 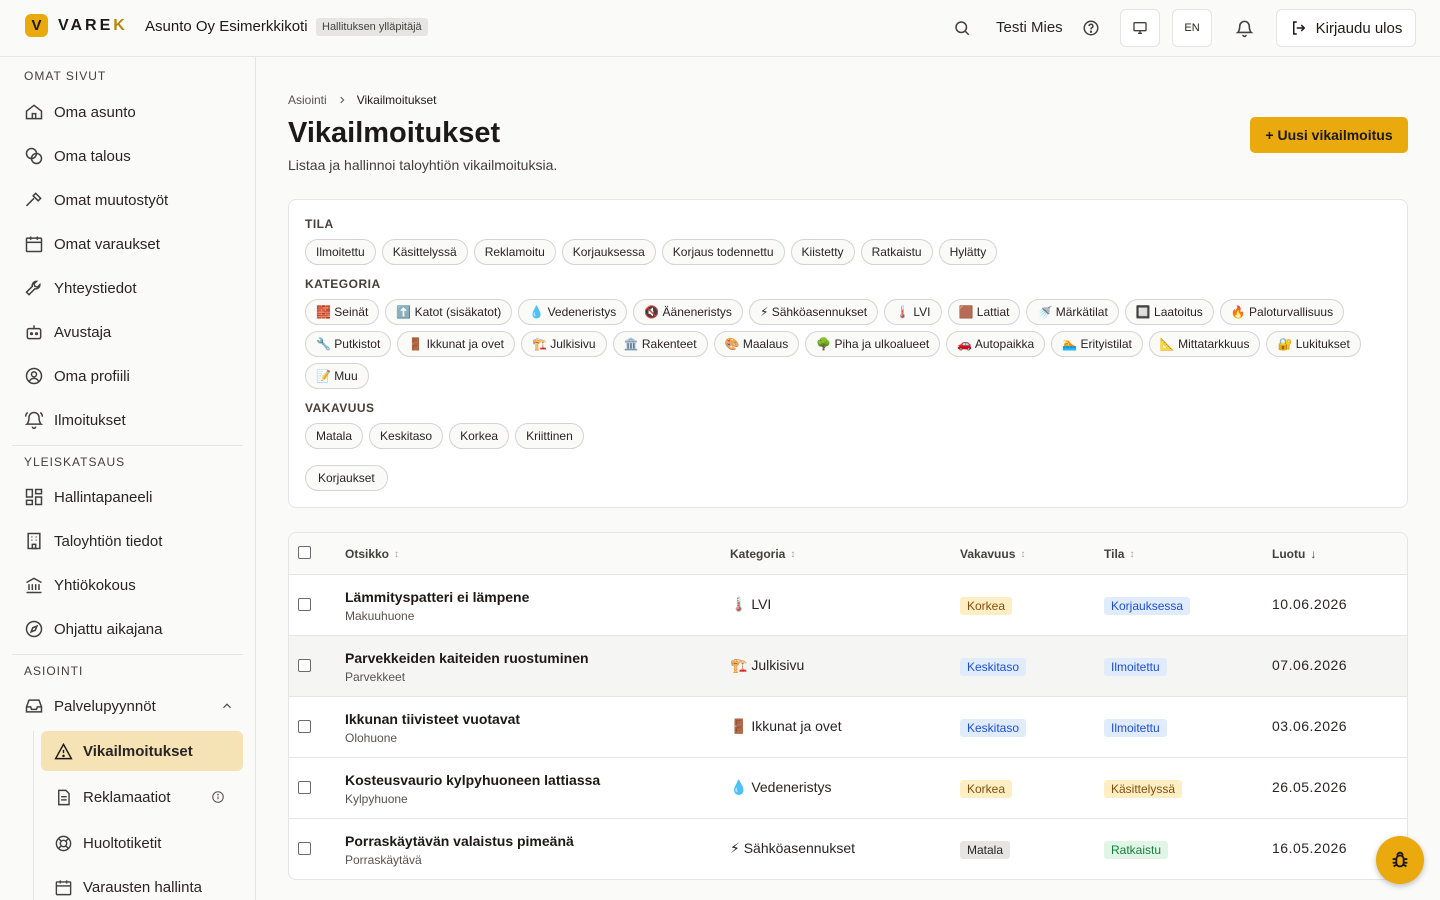 I want to click on filter-chip-status: Kiistetty, so click(x=822, y=252).